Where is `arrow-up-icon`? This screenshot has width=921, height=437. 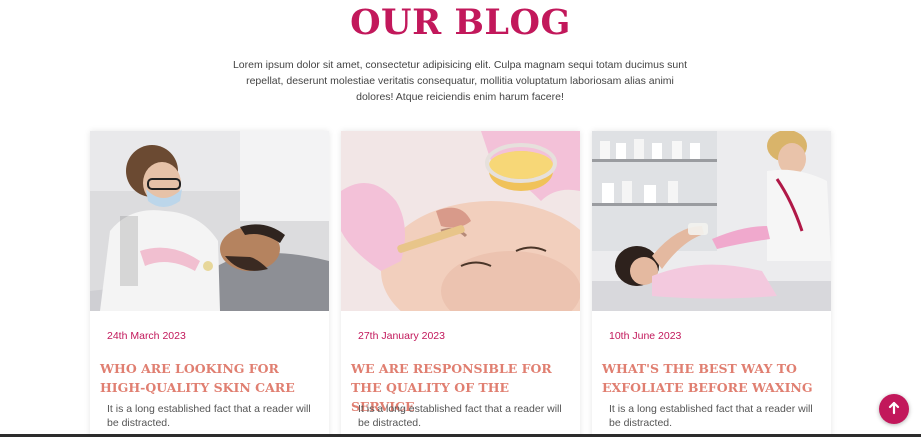 arrow-up-icon is located at coordinates (894, 409).